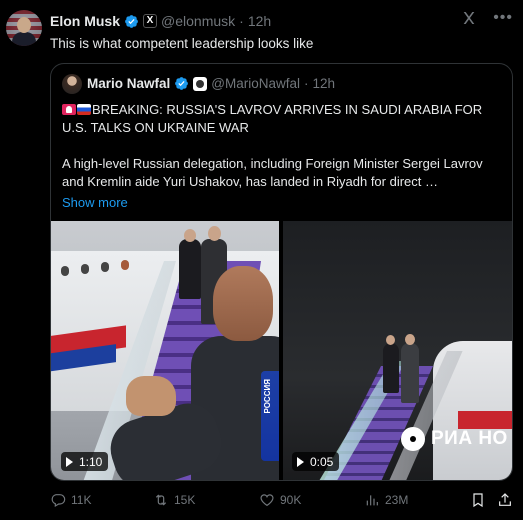 The width and height of the screenshot is (523, 520). I want to click on reply-count: 11K, so click(81, 500).